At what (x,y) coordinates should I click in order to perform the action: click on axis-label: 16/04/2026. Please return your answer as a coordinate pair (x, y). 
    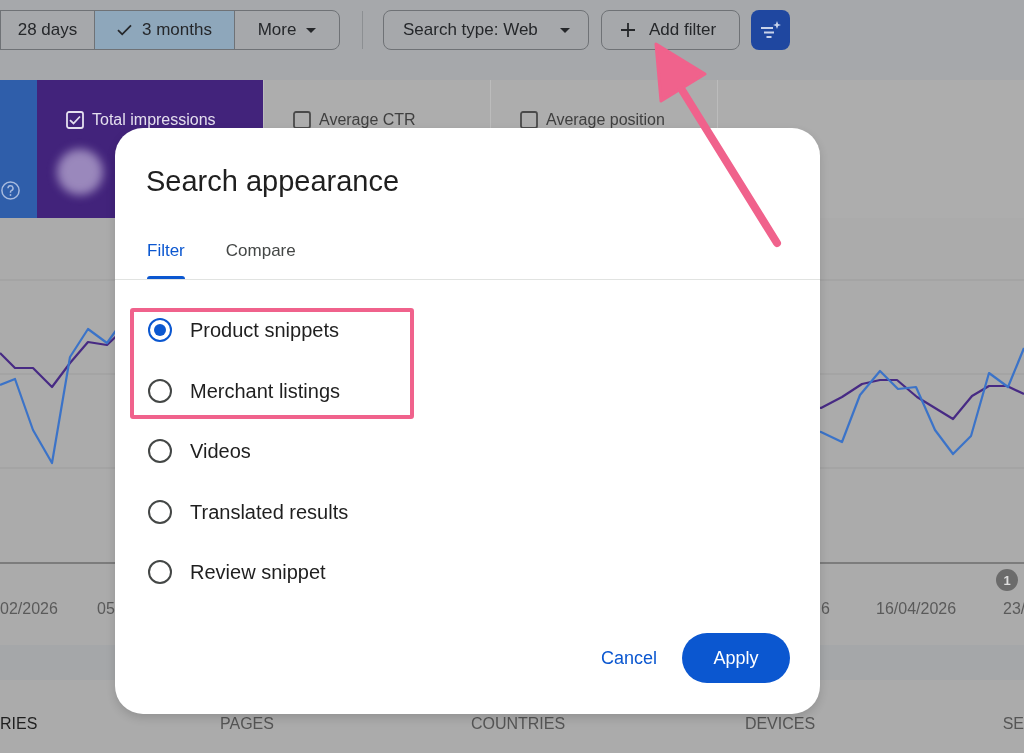
    Looking at the image, I should click on (916, 609).